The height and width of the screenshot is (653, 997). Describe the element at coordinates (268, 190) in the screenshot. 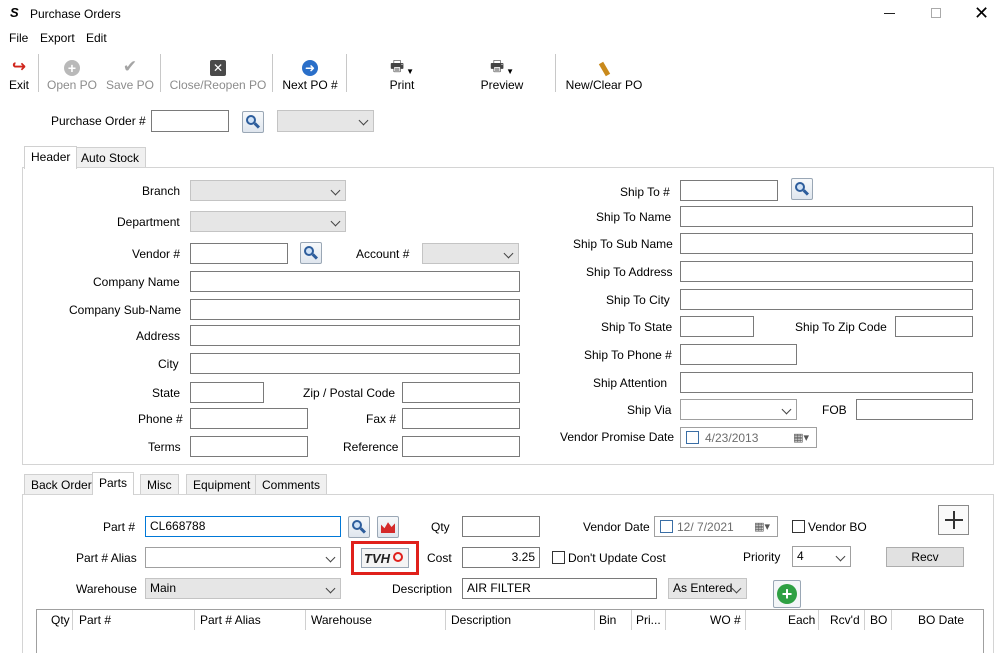

I see `branch-select` at that location.